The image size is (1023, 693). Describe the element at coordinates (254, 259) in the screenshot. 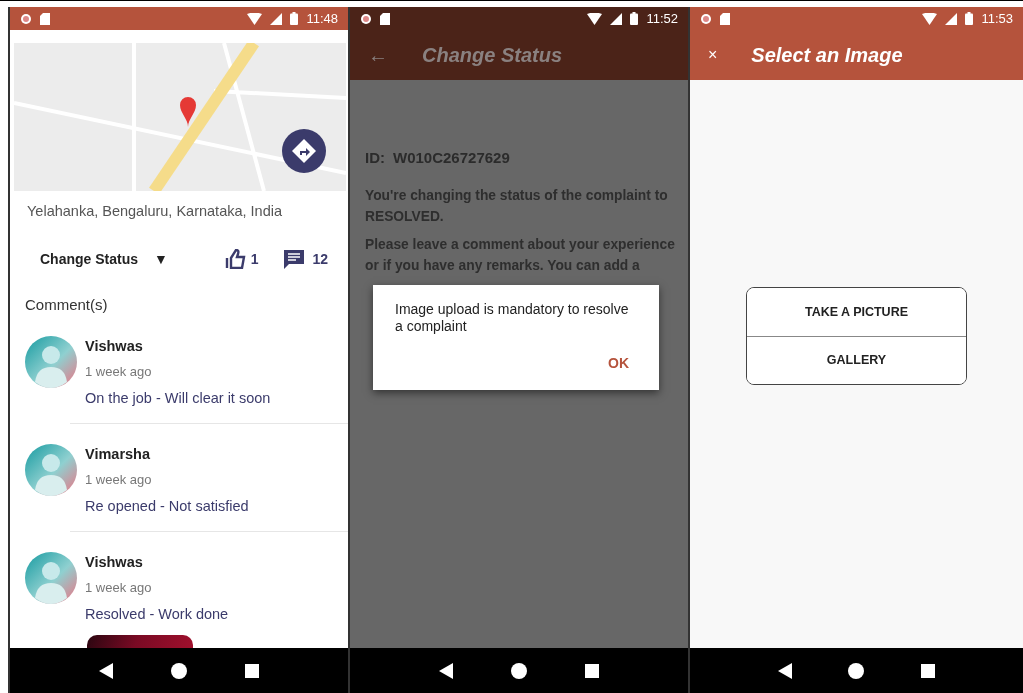

I see `like-count: 1` at that location.